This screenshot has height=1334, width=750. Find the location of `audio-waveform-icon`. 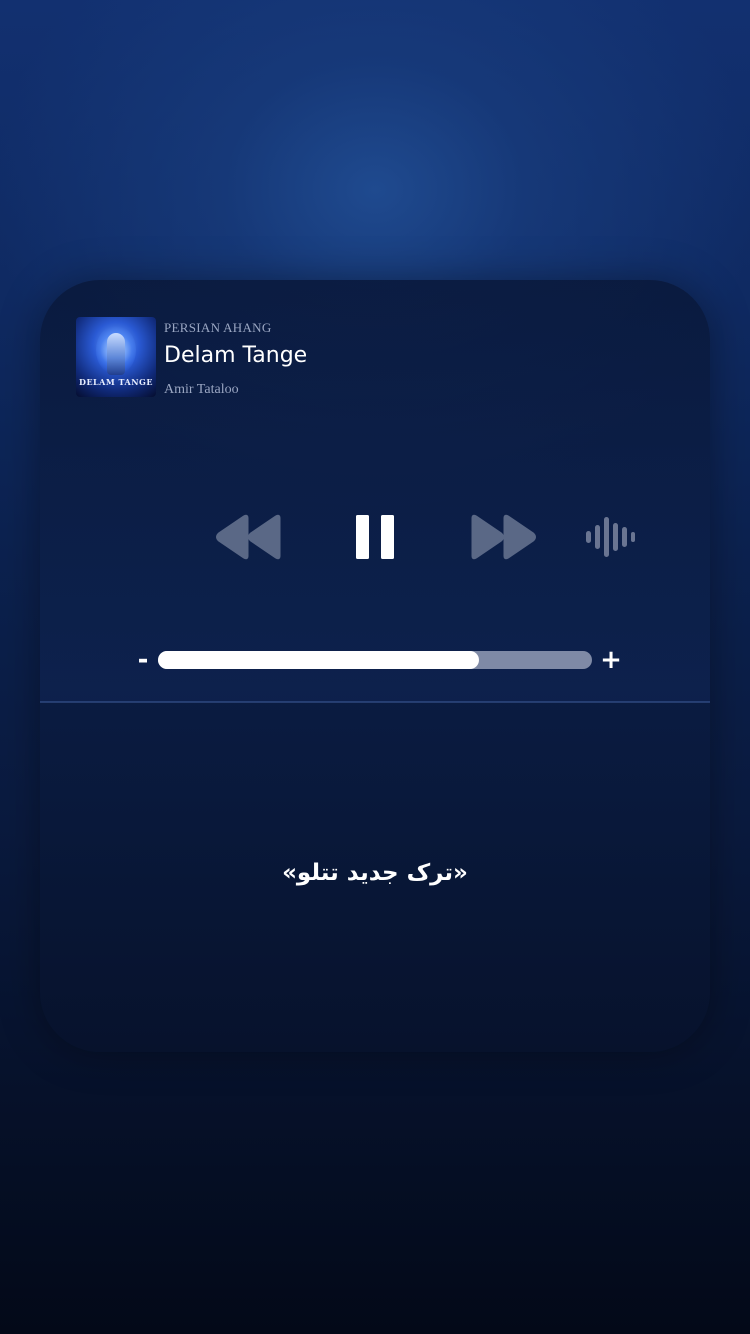

audio-waveform-icon is located at coordinates (610, 537).